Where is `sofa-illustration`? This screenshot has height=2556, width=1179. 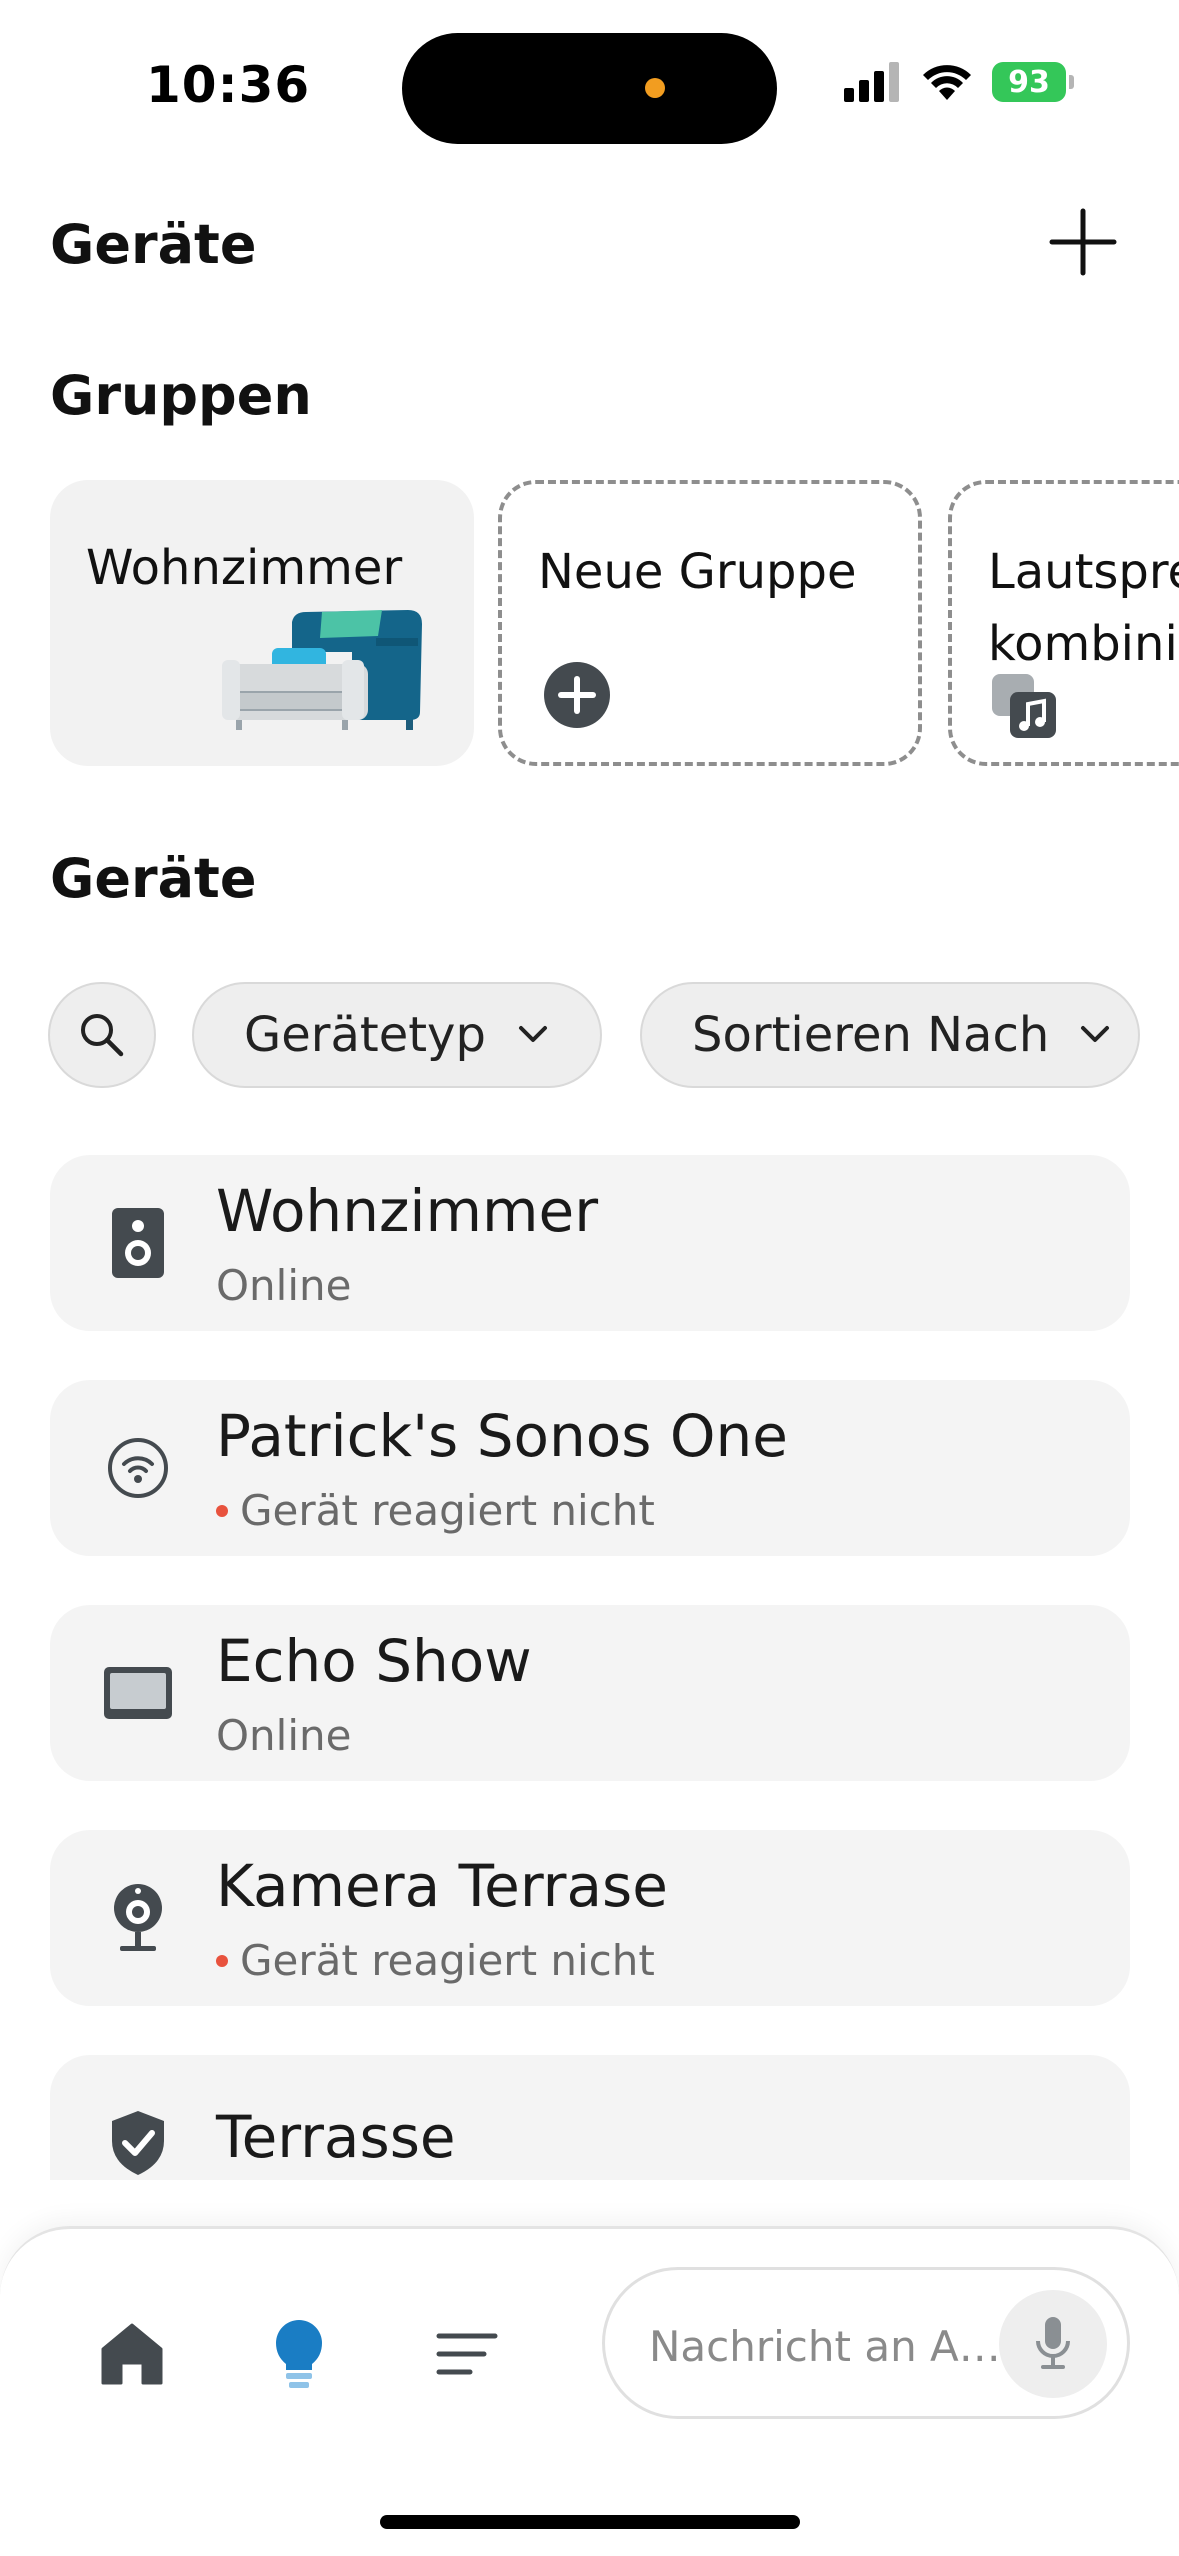 sofa-illustration is located at coordinates (322, 670).